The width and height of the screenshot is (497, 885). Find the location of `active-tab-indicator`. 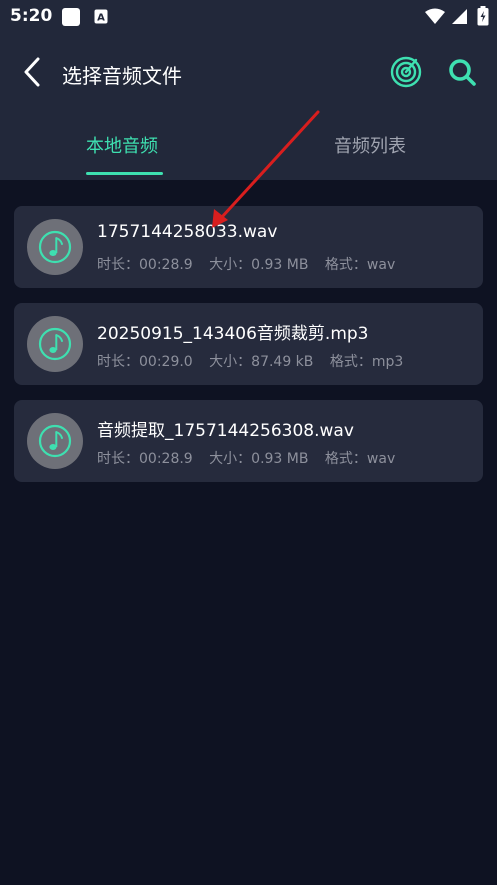

active-tab-indicator is located at coordinates (124, 173).